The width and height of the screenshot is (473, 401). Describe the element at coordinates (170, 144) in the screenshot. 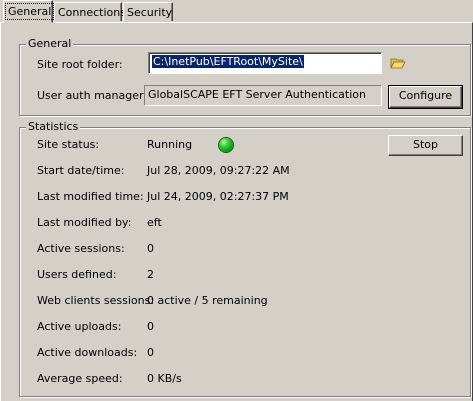

I see `site-status-value: Running` at that location.